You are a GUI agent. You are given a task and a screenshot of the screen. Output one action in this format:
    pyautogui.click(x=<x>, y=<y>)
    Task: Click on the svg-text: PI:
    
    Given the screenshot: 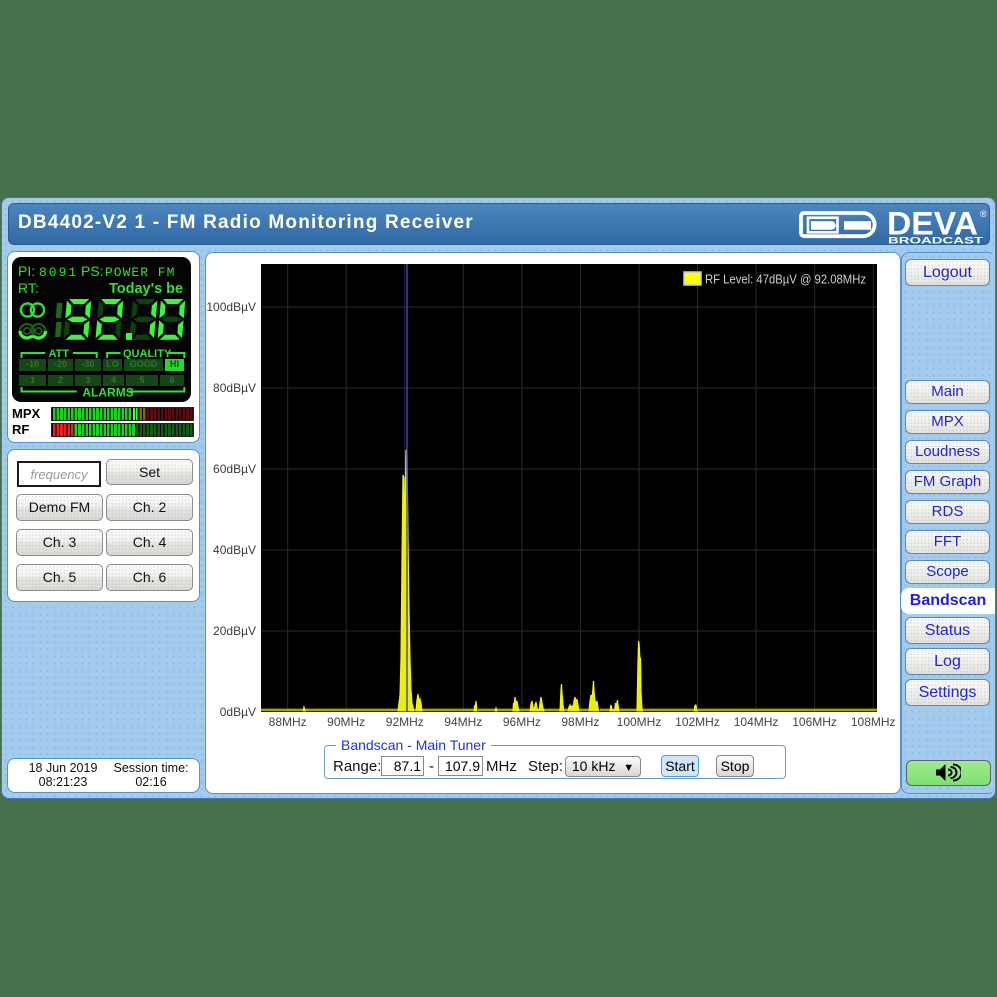 What is the action you would take?
    pyautogui.click(x=26, y=271)
    